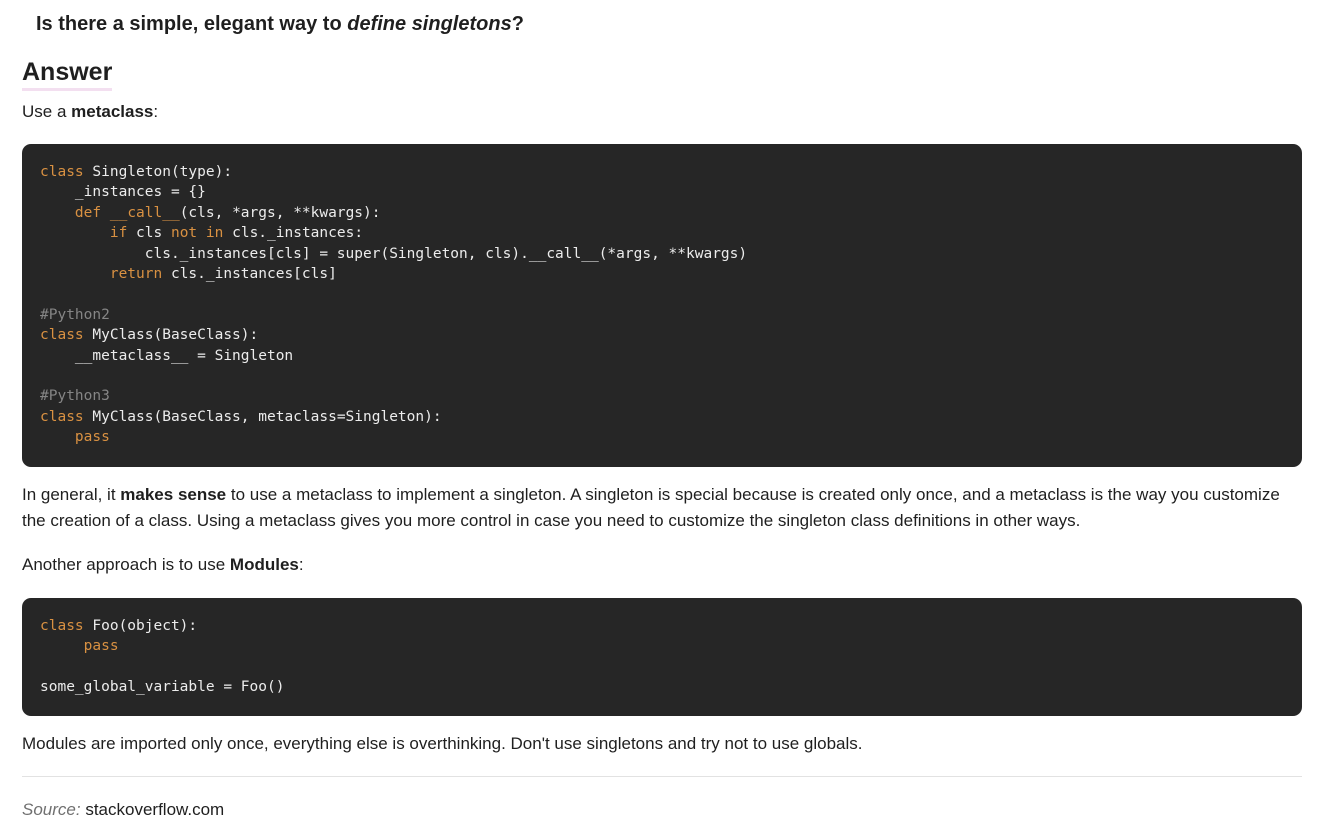  I want to click on code-line: class Foo(object):, so click(118, 626).